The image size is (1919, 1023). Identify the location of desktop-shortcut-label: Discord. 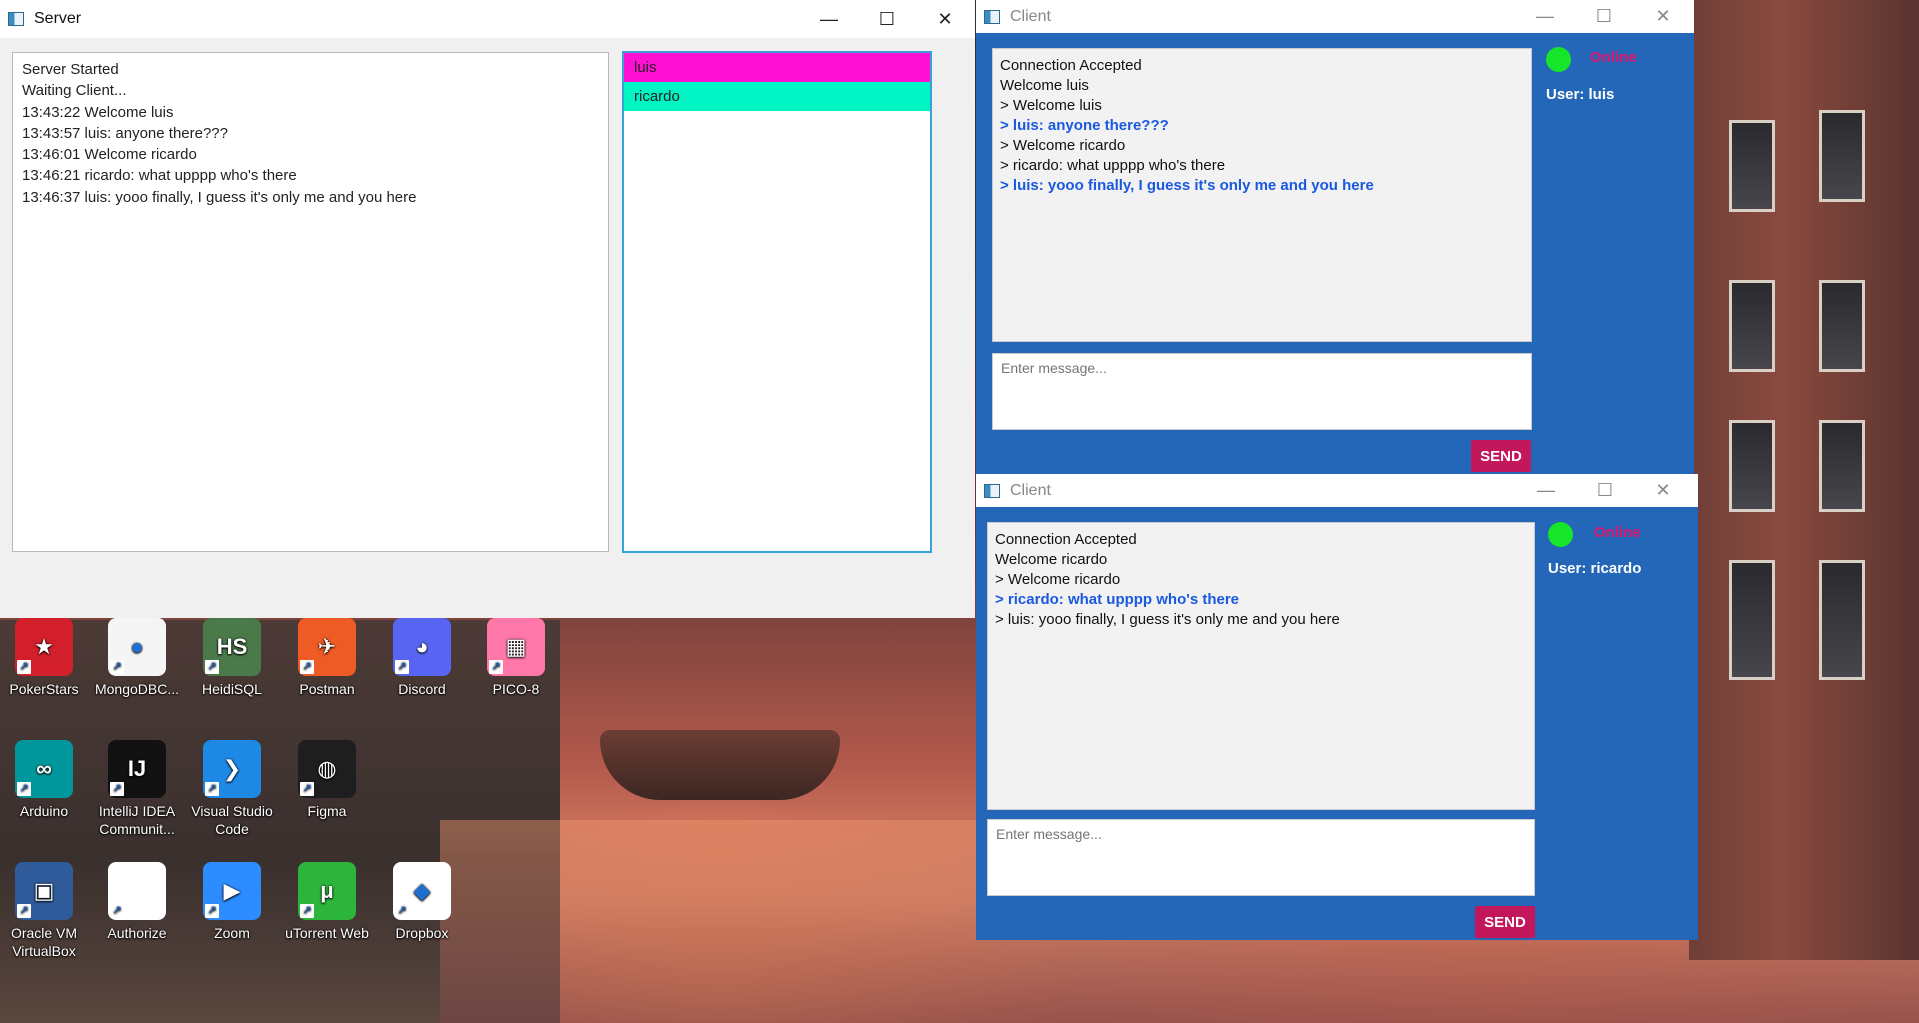
(422, 689).